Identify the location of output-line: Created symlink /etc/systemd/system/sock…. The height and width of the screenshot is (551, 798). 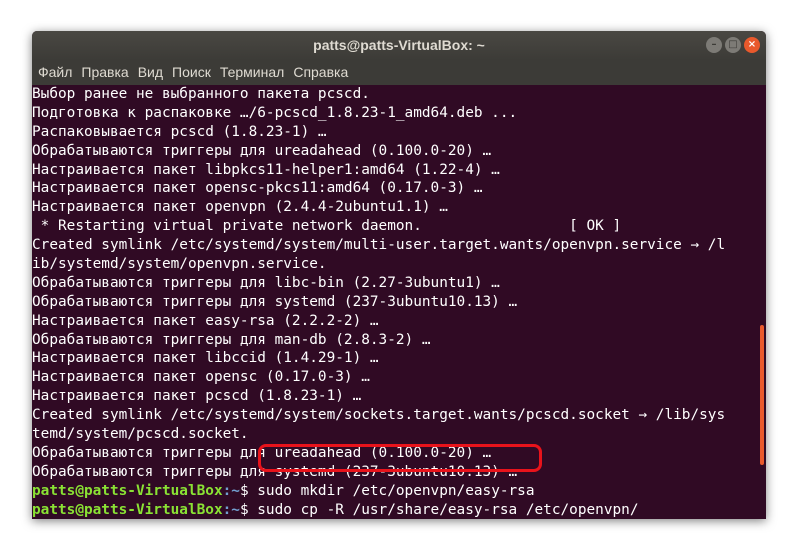
(379, 415).